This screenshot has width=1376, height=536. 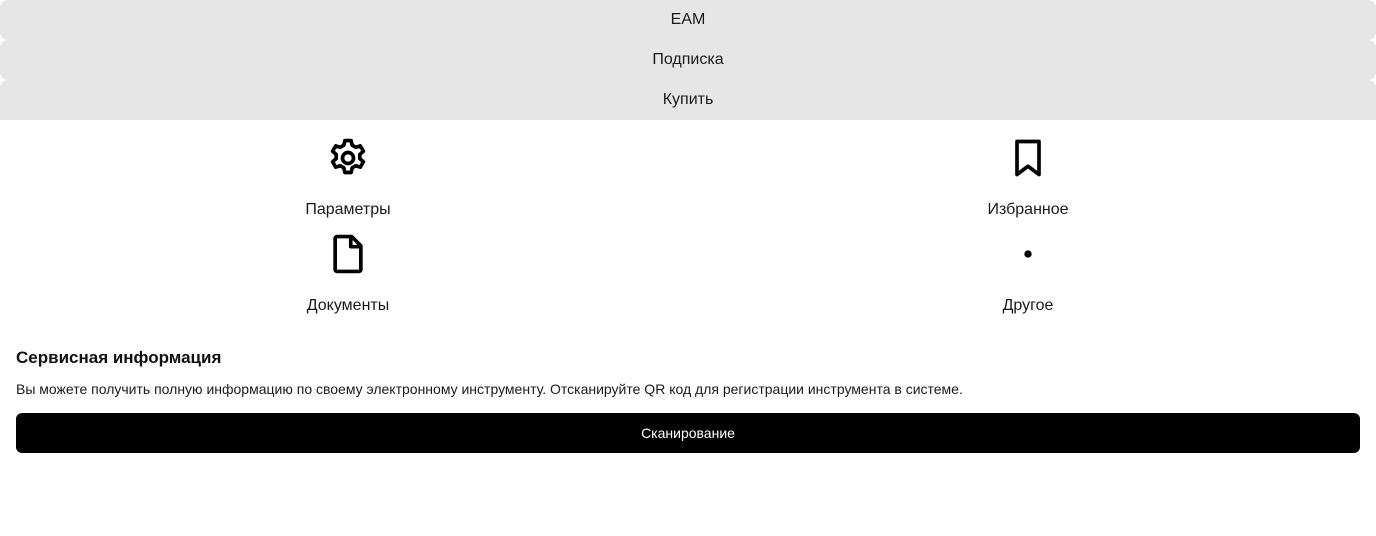 I want to click on tile-favorites: Избранное, so click(x=1028, y=169).